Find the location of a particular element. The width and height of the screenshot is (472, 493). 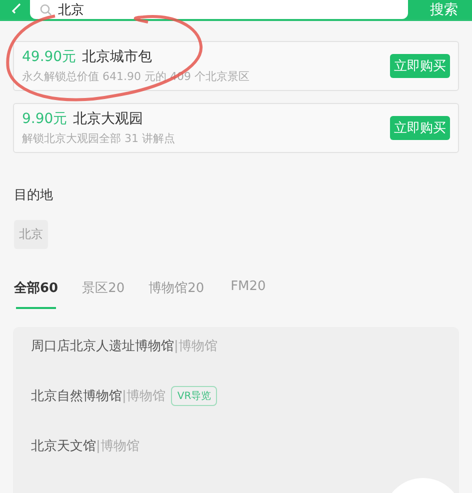

search-query: 北京 is located at coordinates (71, 10).